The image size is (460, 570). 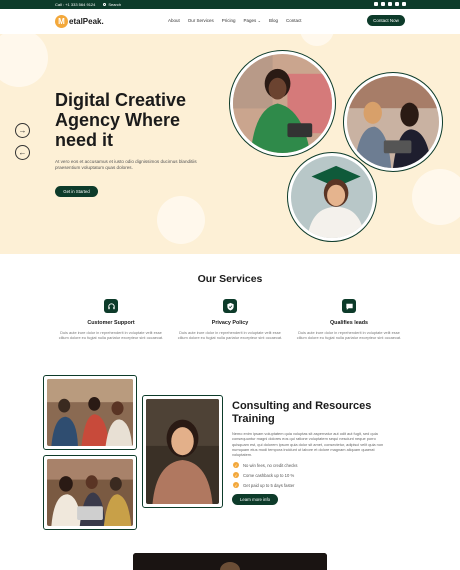 I want to click on search-link: Search, so click(x=112, y=4).